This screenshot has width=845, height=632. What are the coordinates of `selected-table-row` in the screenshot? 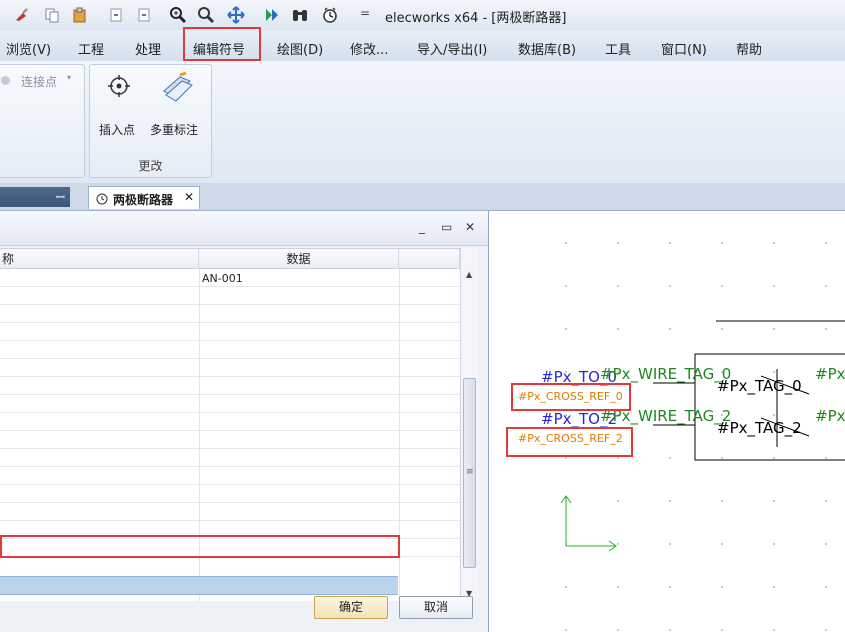 It's located at (199, 585).